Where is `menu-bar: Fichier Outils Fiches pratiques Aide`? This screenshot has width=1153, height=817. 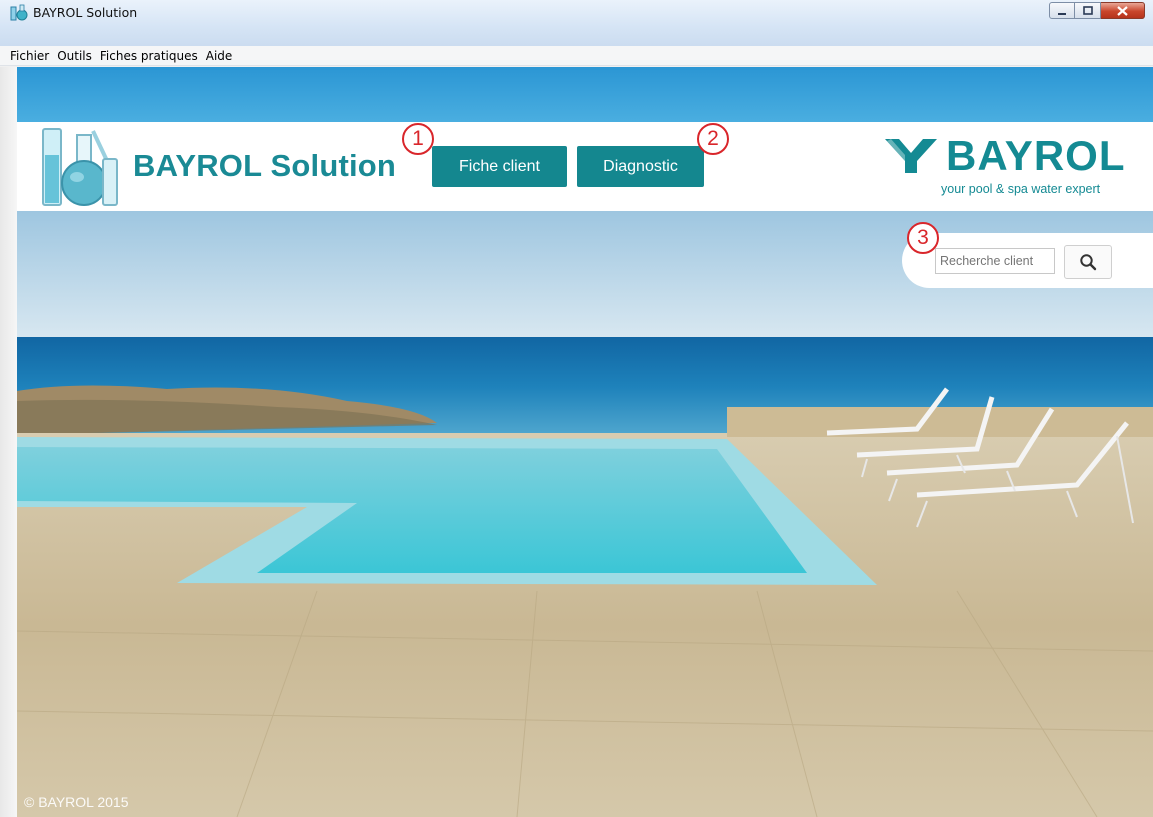
menu-bar: Fichier Outils Fiches pratiques Aide is located at coordinates (576, 56).